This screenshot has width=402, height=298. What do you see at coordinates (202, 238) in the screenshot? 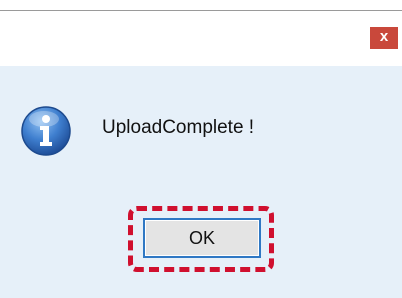
I see `ok-button: OK` at bounding box center [202, 238].